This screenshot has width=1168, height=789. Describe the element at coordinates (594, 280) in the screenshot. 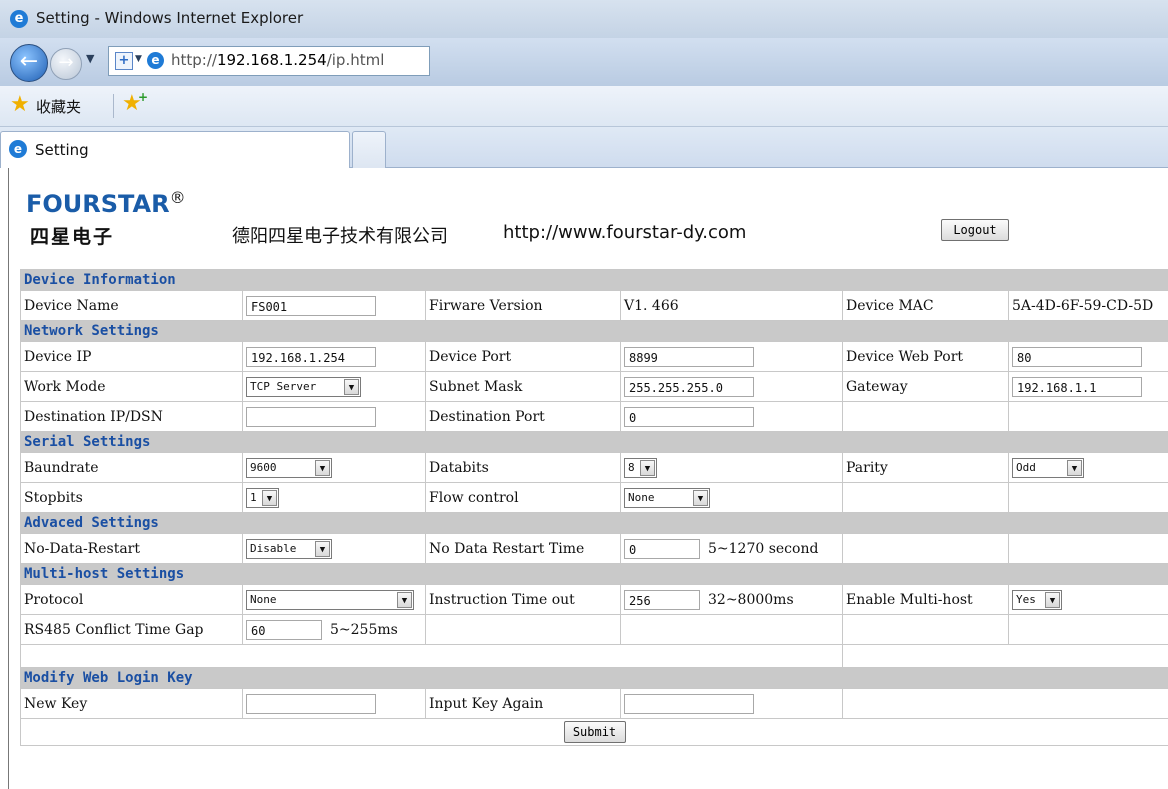

I see `section-header: Device Information` at that location.